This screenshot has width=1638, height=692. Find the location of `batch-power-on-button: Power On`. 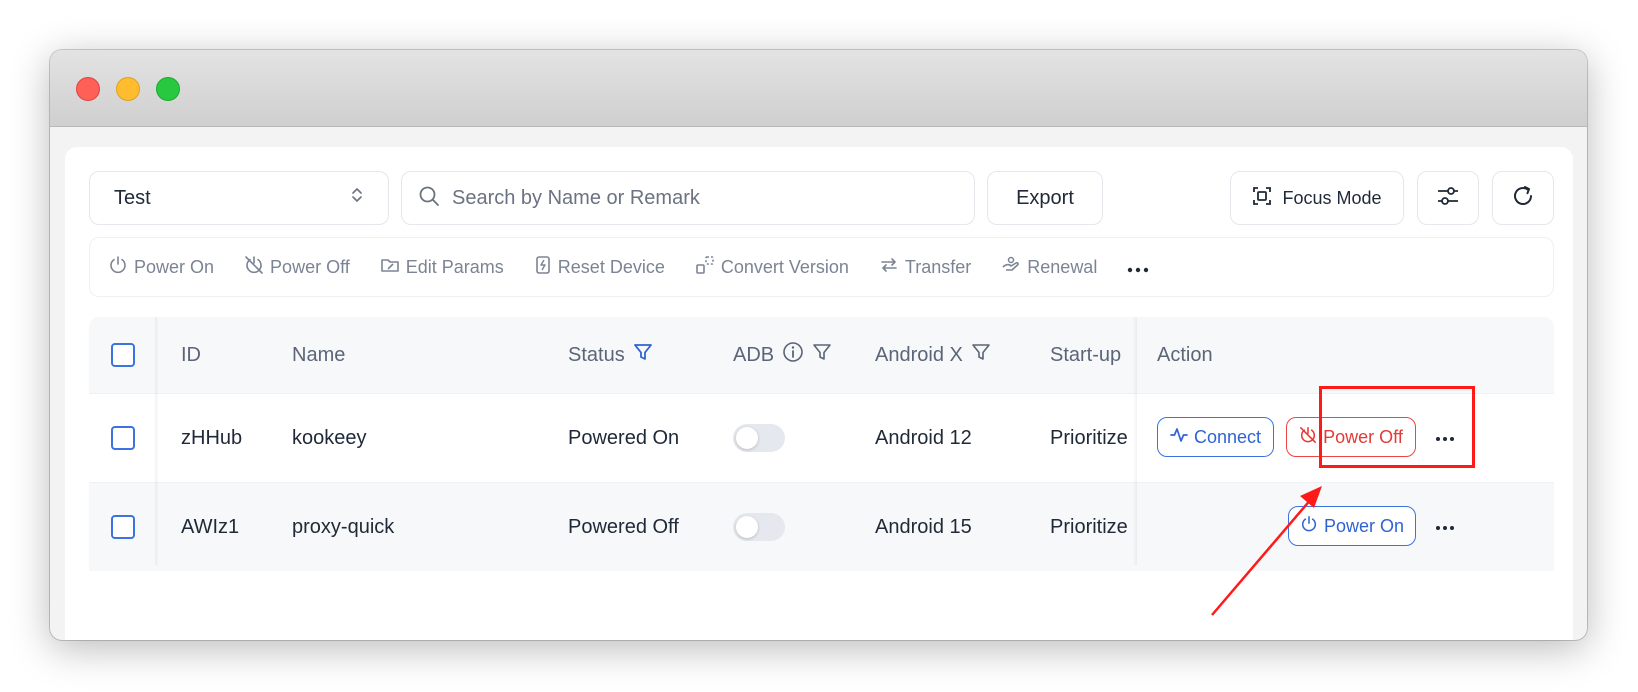

batch-power-on-button: Power On is located at coordinates (161, 267).